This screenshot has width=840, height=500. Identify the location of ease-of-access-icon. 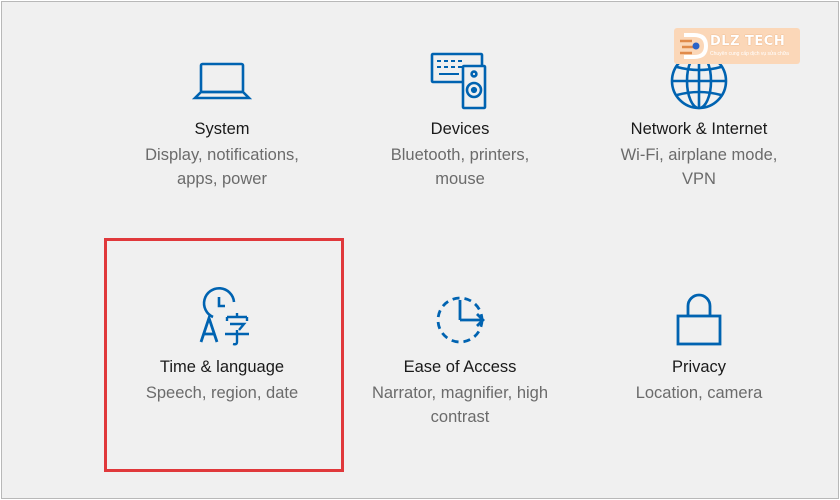
(460, 319).